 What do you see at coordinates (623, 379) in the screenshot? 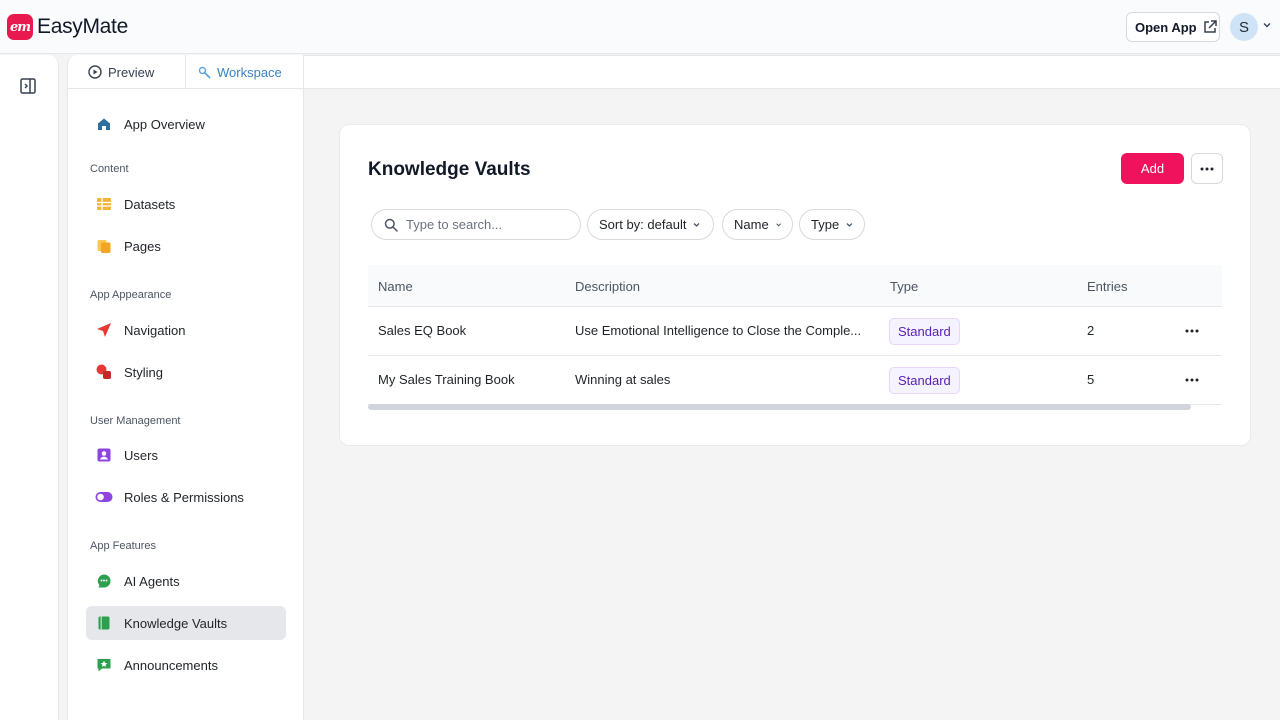
I see `cell-description: Winning at sales` at bounding box center [623, 379].